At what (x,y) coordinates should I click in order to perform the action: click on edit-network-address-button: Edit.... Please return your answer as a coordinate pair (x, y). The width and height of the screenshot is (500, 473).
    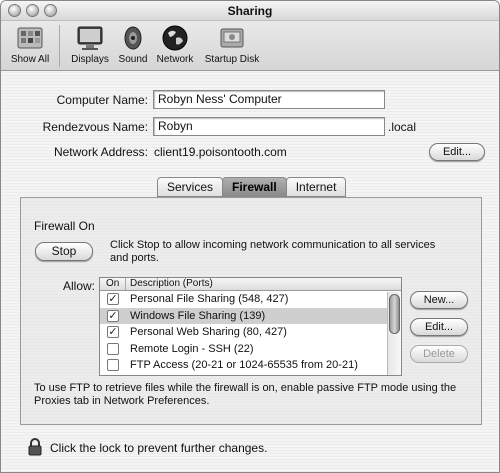
    Looking at the image, I should click on (457, 152).